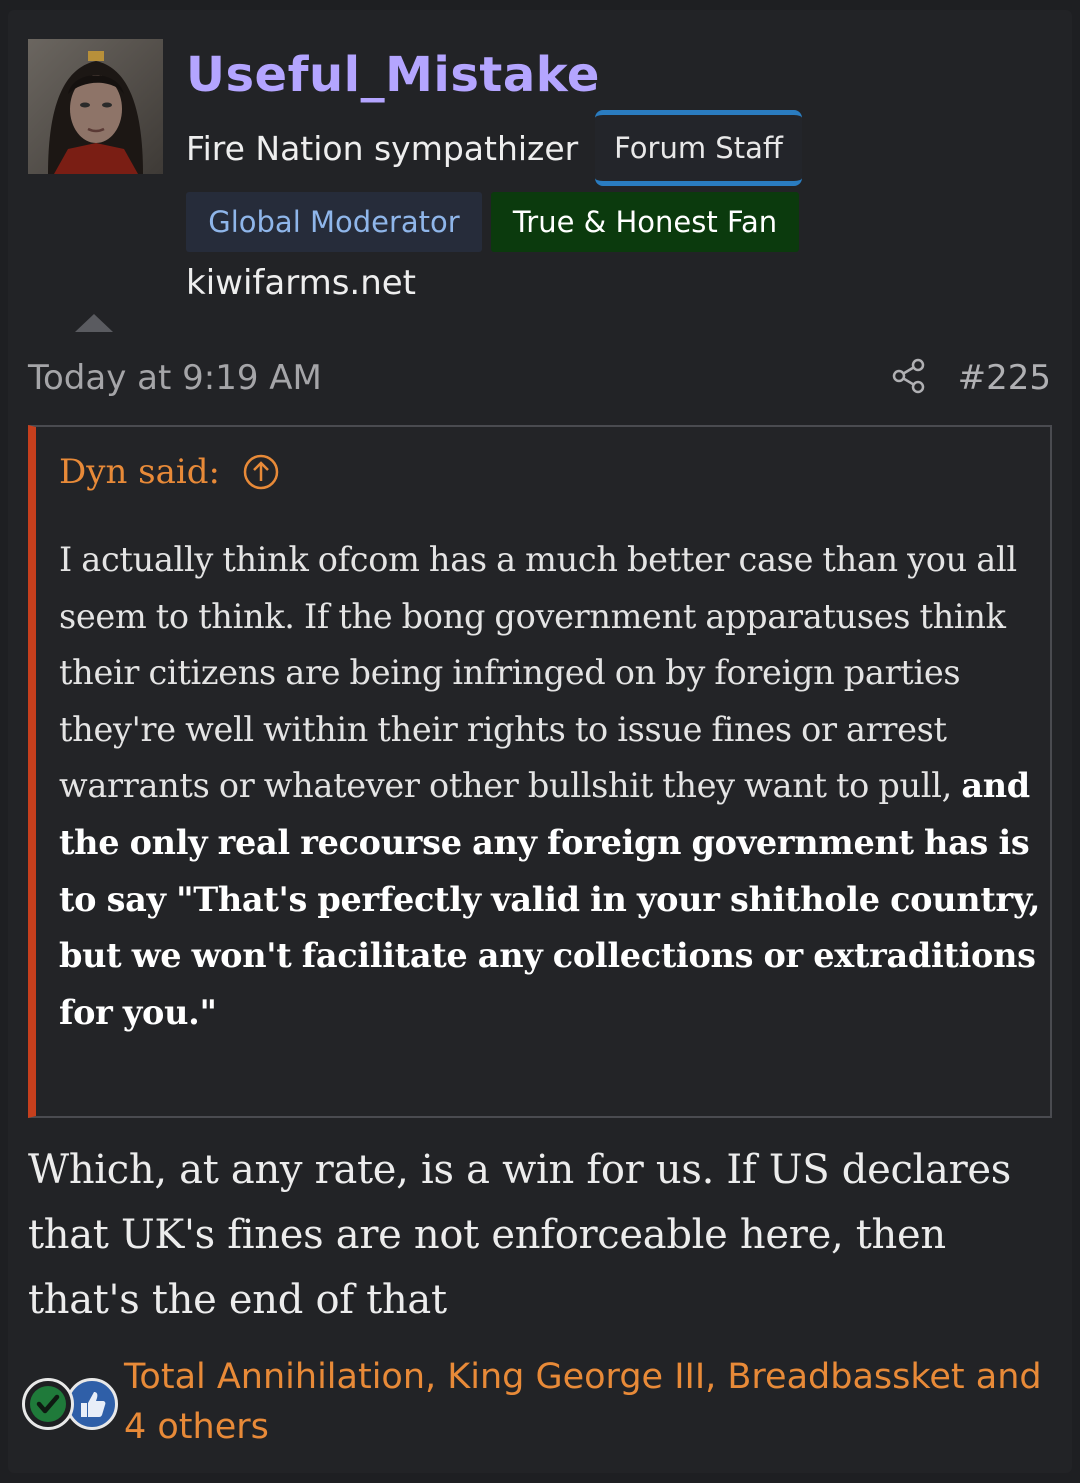 Image resolution: width=1080 pixels, height=1483 pixels. What do you see at coordinates (909, 376) in the screenshot?
I see `share-icon` at bounding box center [909, 376].